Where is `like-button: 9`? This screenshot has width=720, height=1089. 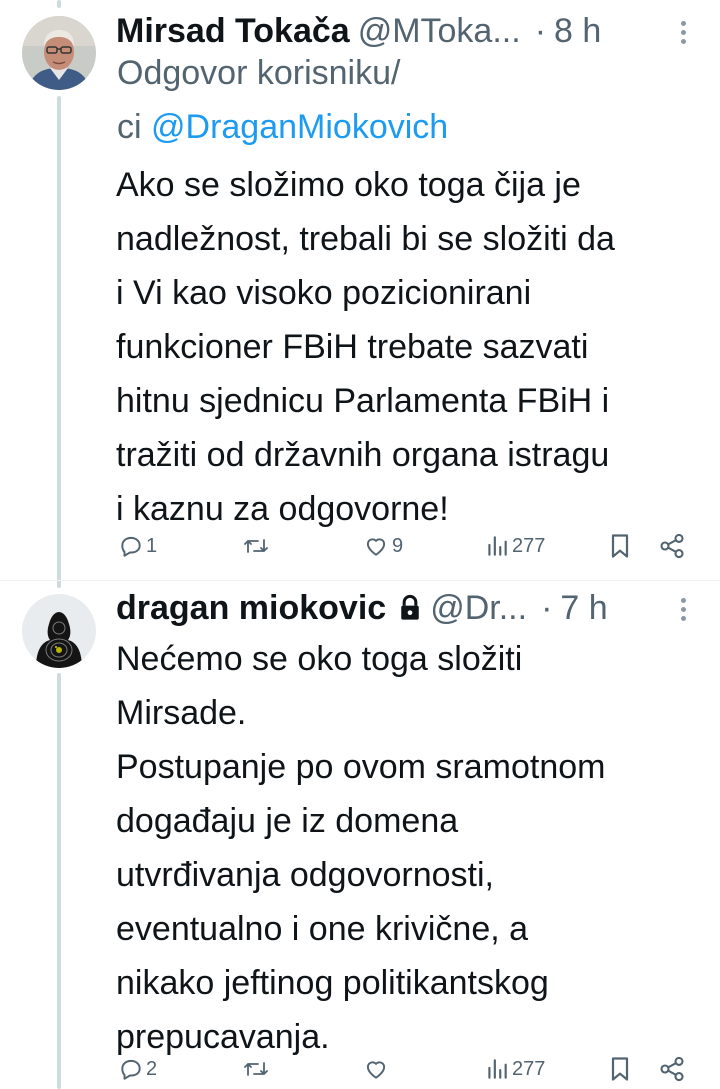 like-button: 9 is located at coordinates (382, 546).